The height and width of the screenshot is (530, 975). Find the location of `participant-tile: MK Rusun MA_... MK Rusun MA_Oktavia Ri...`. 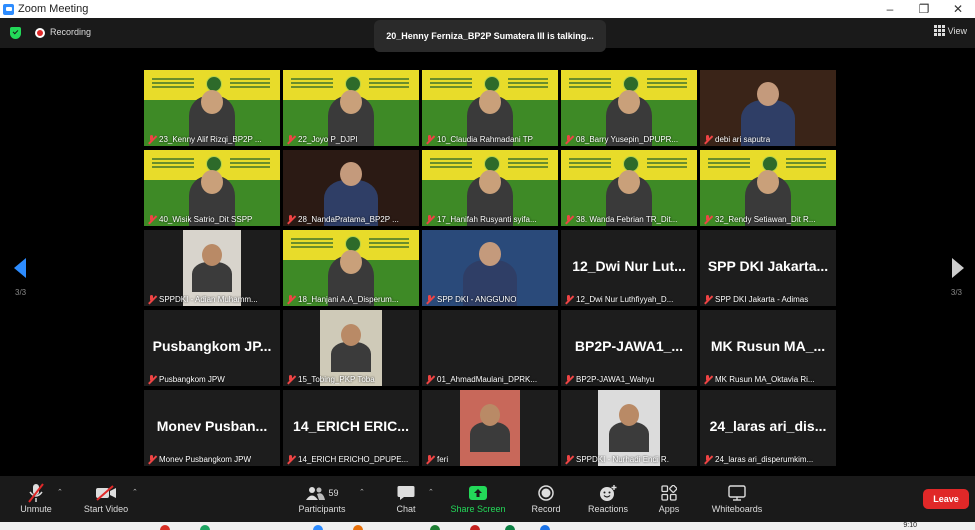

participant-tile: MK Rusun MA_... MK Rusun MA_Oktavia Ri... is located at coordinates (768, 348).